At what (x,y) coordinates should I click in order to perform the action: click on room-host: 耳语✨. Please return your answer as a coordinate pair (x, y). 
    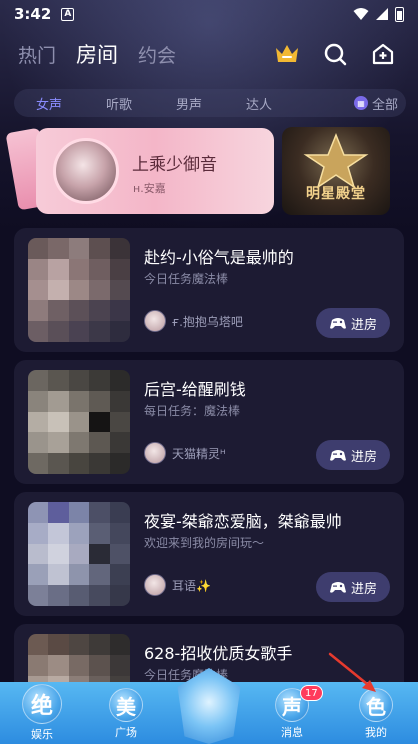
    Looking at the image, I should click on (177, 585).